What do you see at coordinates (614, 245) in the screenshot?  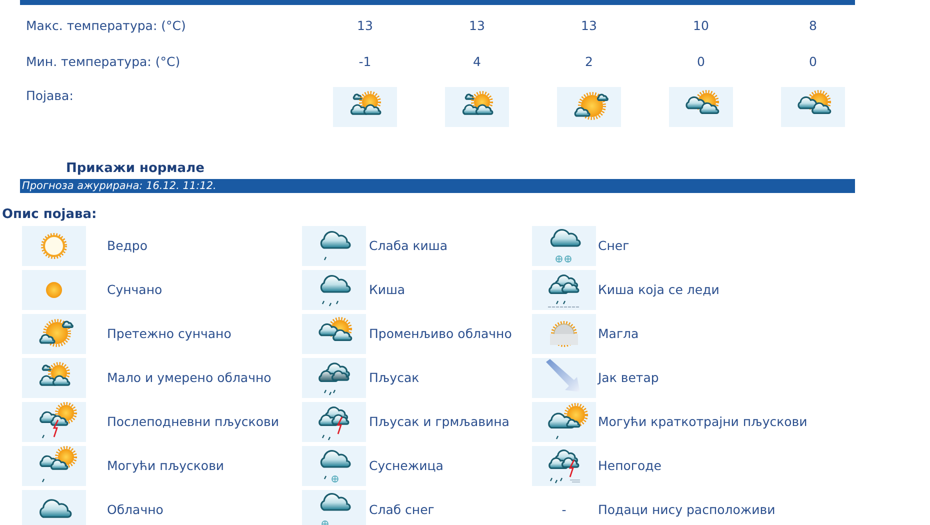 I see `legend-label: Снег` at bounding box center [614, 245].